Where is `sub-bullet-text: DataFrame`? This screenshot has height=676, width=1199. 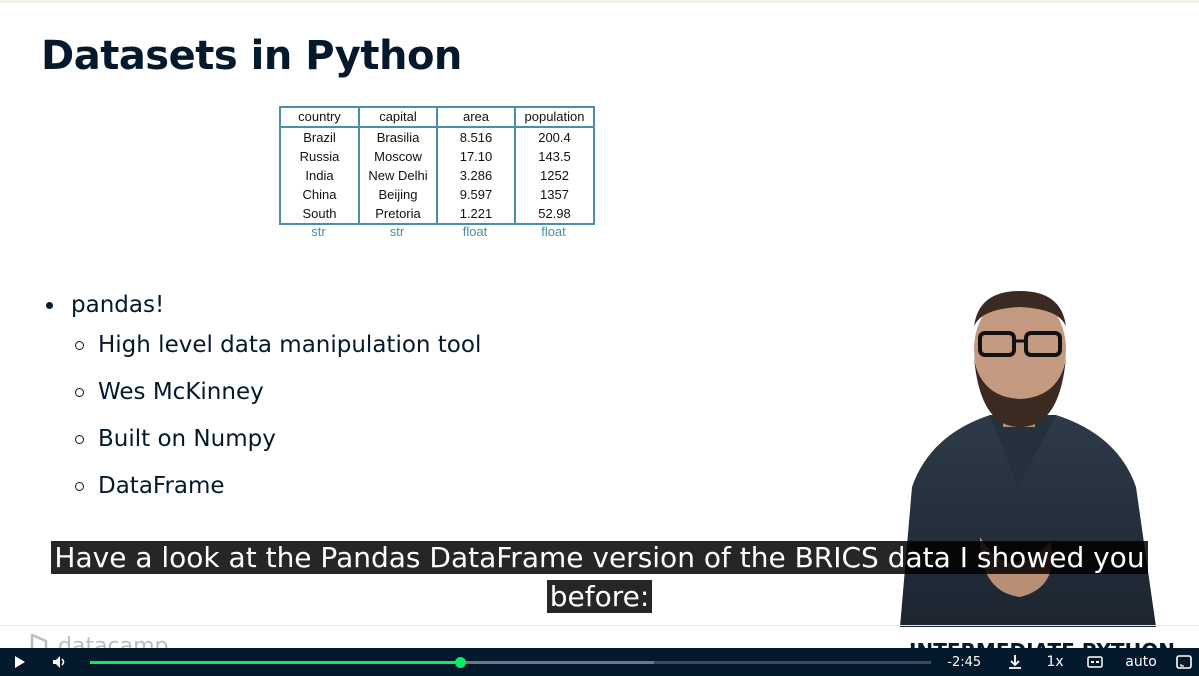
sub-bullet-text: DataFrame is located at coordinates (161, 486).